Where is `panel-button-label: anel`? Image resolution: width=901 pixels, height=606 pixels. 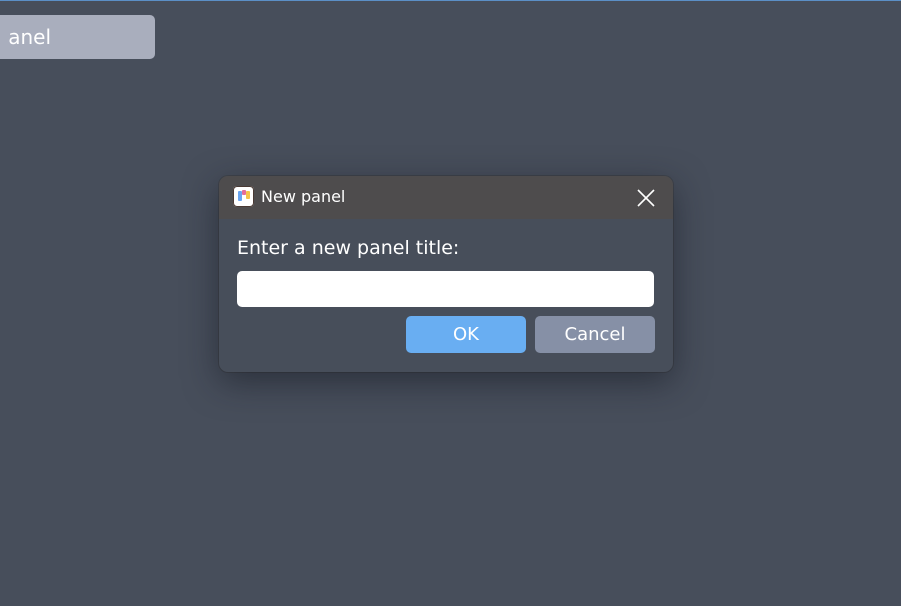 panel-button-label: anel is located at coordinates (29, 37).